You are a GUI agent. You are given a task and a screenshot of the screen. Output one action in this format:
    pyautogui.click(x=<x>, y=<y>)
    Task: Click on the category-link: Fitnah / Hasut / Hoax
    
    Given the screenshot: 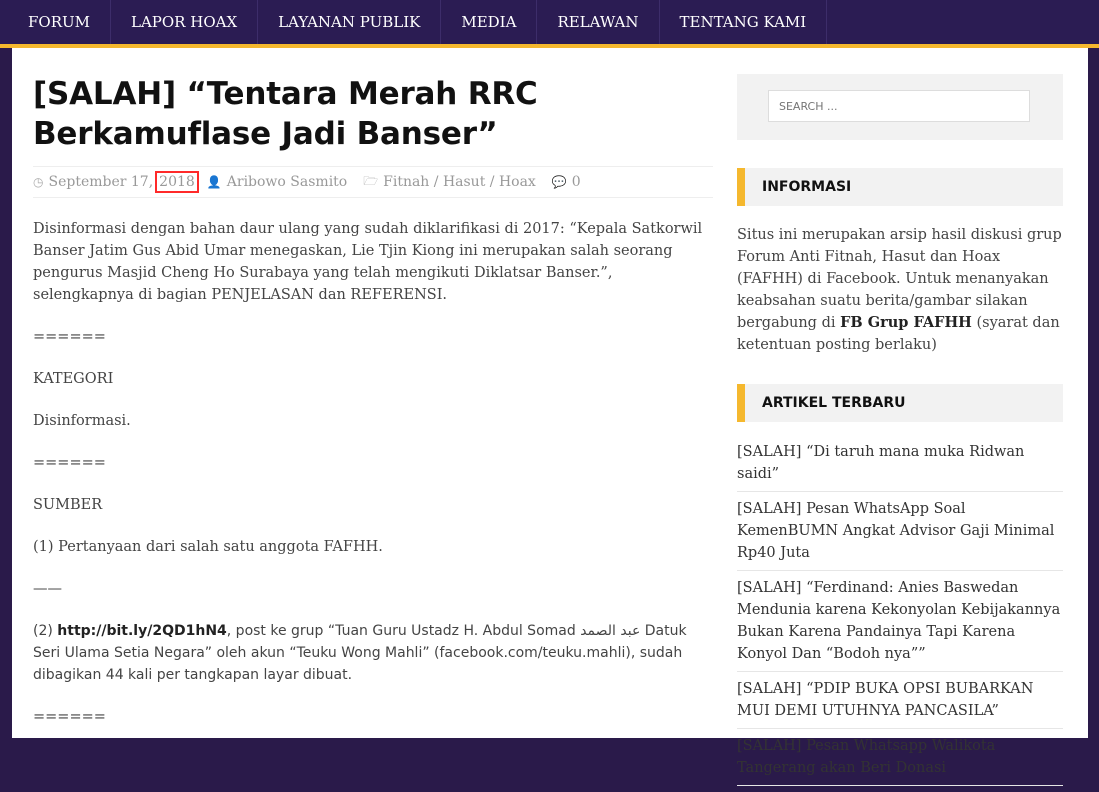 What is the action you would take?
    pyautogui.click(x=459, y=182)
    